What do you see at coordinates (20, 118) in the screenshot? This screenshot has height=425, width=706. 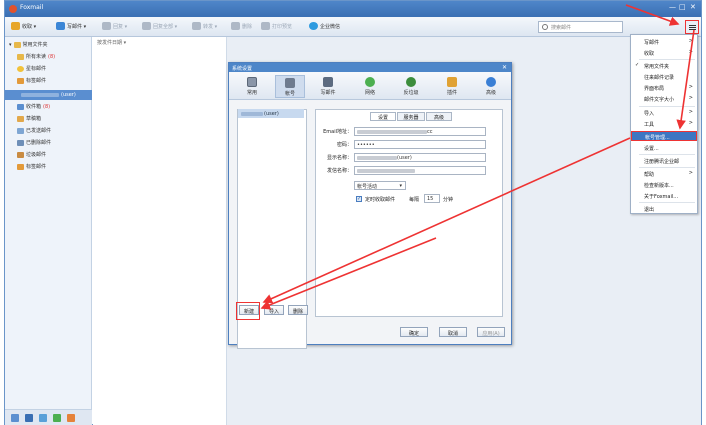 I see `drafts-icon` at bounding box center [20, 118].